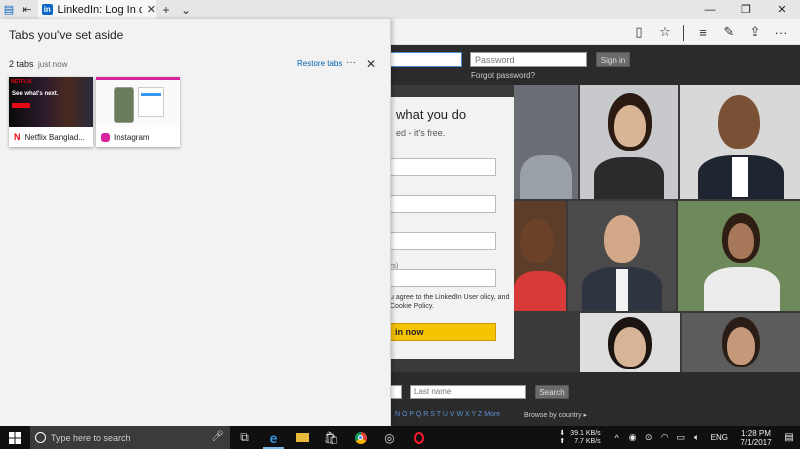 This screenshot has height=449, width=800. I want to click on restore-button: ❐, so click(746, 9).